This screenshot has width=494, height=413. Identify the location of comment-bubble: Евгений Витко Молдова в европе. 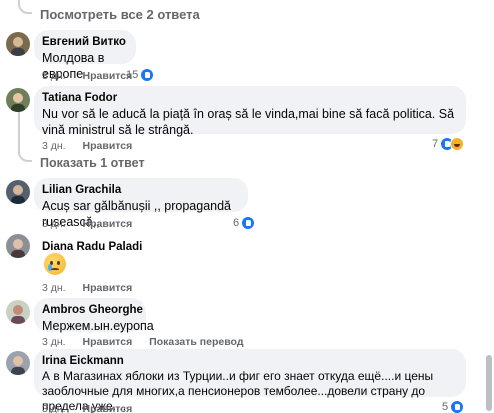
(85, 55).